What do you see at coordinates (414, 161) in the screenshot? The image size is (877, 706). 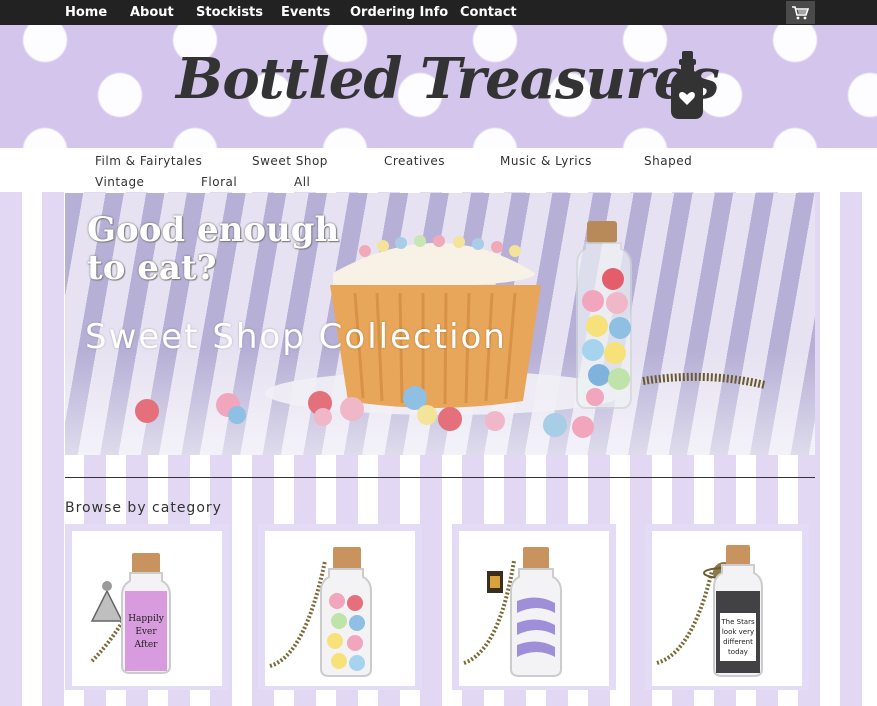 I see `category-creatives: Creatives` at bounding box center [414, 161].